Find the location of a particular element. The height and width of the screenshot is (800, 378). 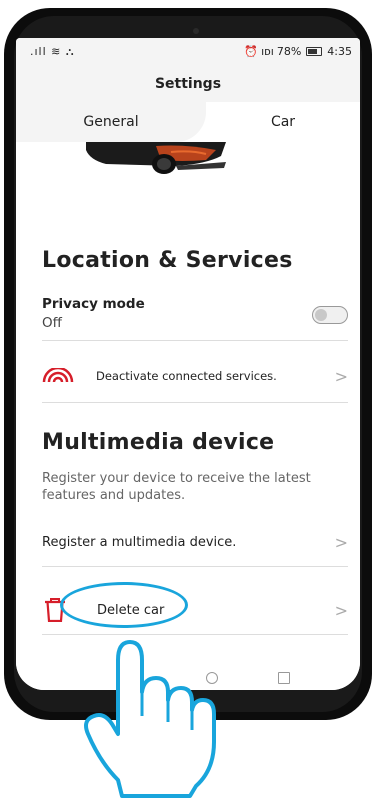

recents-button-icon is located at coordinates (284, 678).